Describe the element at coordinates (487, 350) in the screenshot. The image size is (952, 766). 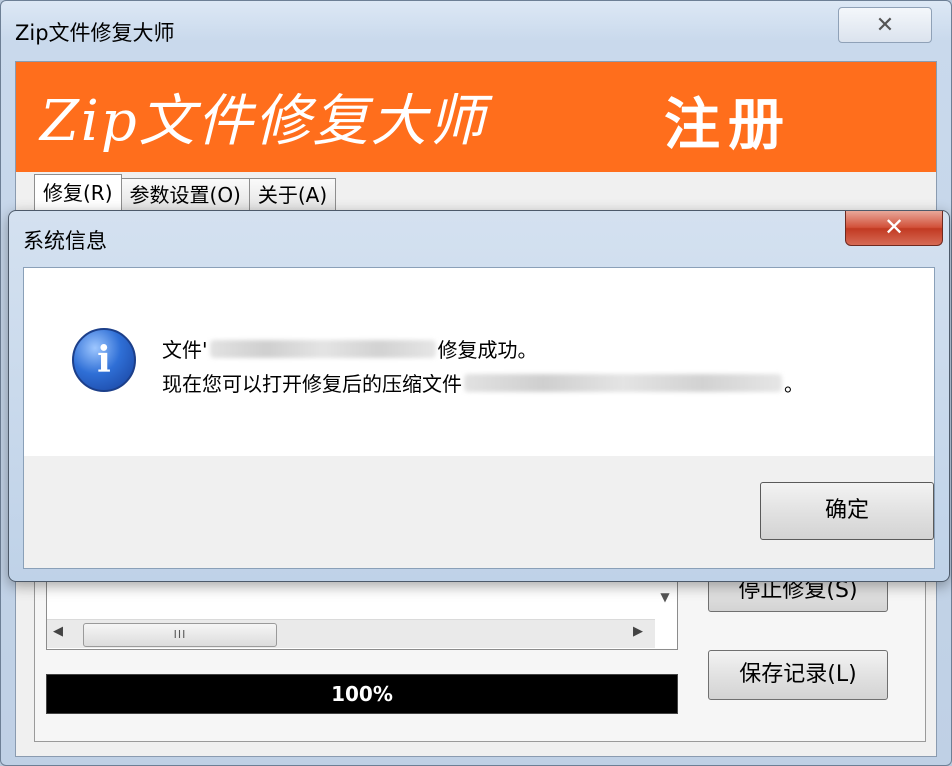
I see `message-line-1-suffix: 修复成功。` at that location.